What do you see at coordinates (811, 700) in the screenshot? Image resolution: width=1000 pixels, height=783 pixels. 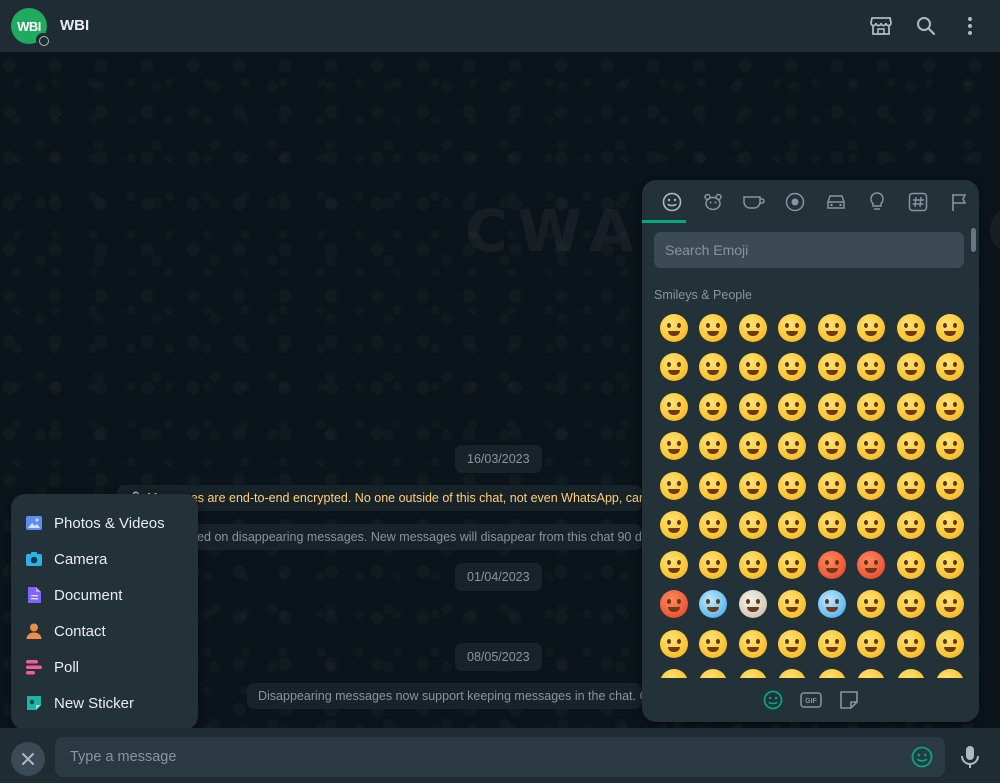 I see `gif-tab-button: GIF` at bounding box center [811, 700].